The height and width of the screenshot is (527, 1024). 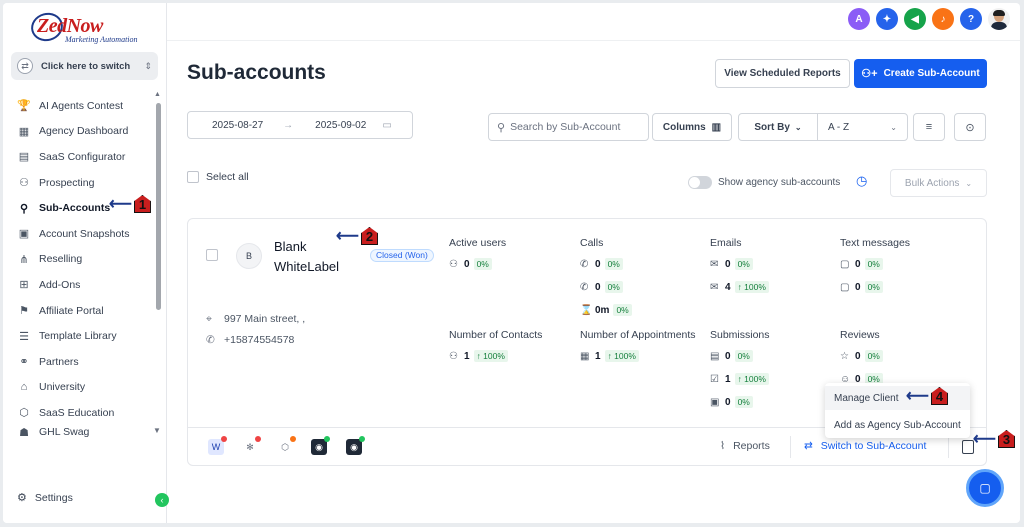 What do you see at coordinates (300, 125) in the screenshot?
I see `date-range-picker: 2025-08-27 → 2025-09-02 ▭` at bounding box center [300, 125].